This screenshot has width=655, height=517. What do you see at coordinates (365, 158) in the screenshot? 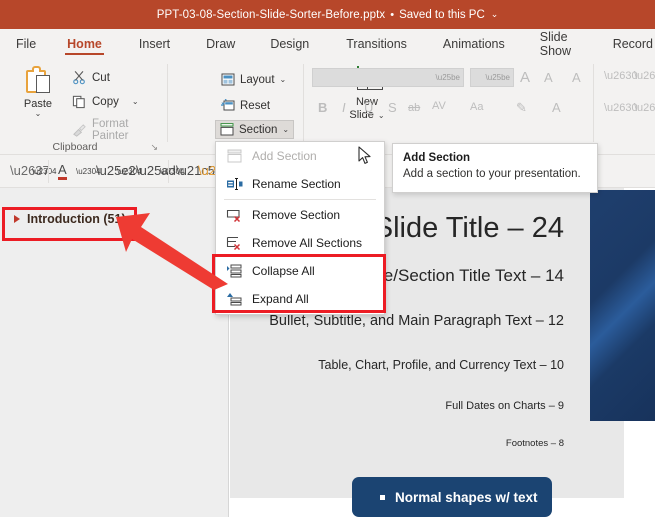
I see `mouse-cursor-icon` at bounding box center [365, 158].